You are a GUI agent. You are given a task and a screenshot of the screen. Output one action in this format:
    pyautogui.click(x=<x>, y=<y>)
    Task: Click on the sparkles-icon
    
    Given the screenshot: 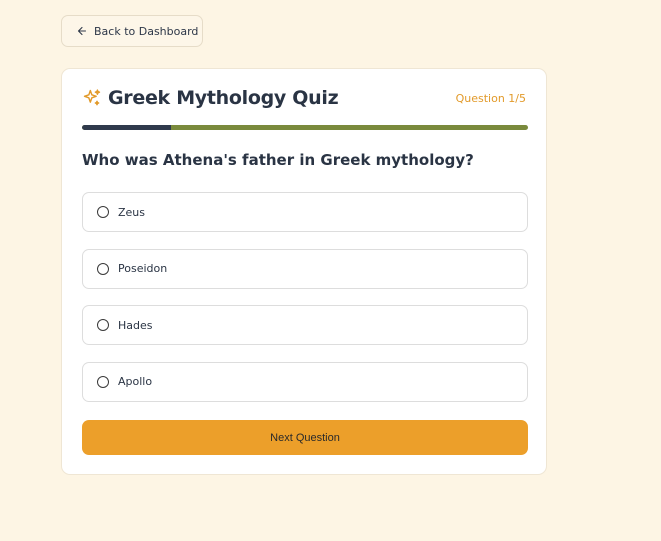 What is the action you would take?
    pyautogui.click(x=92, y=97)
    